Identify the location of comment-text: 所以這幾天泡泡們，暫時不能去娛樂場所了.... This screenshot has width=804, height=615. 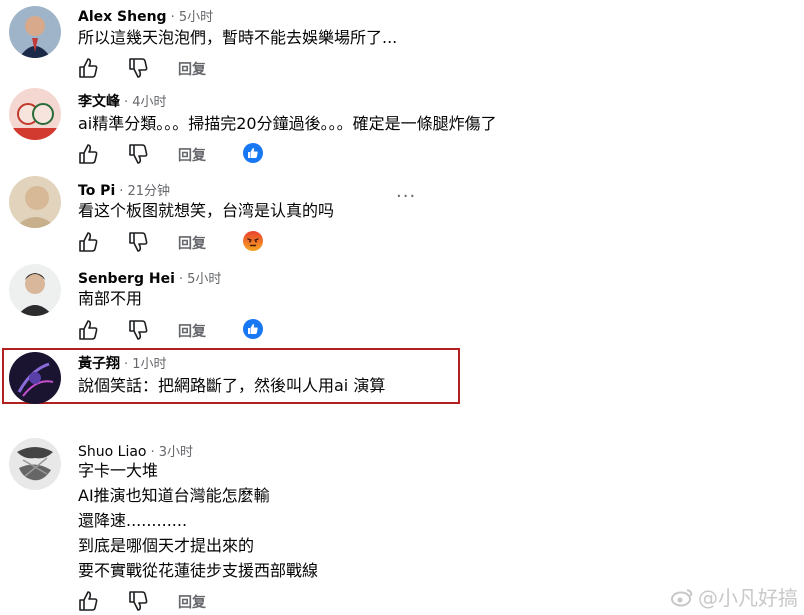
(238, 37).